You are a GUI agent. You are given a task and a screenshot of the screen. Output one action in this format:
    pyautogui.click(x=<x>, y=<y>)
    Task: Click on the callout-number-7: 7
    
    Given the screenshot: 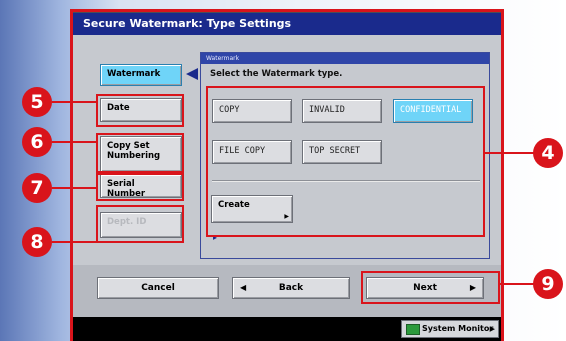 What is the action you would take?
    pyautogui.click(x=37, y=188)
    